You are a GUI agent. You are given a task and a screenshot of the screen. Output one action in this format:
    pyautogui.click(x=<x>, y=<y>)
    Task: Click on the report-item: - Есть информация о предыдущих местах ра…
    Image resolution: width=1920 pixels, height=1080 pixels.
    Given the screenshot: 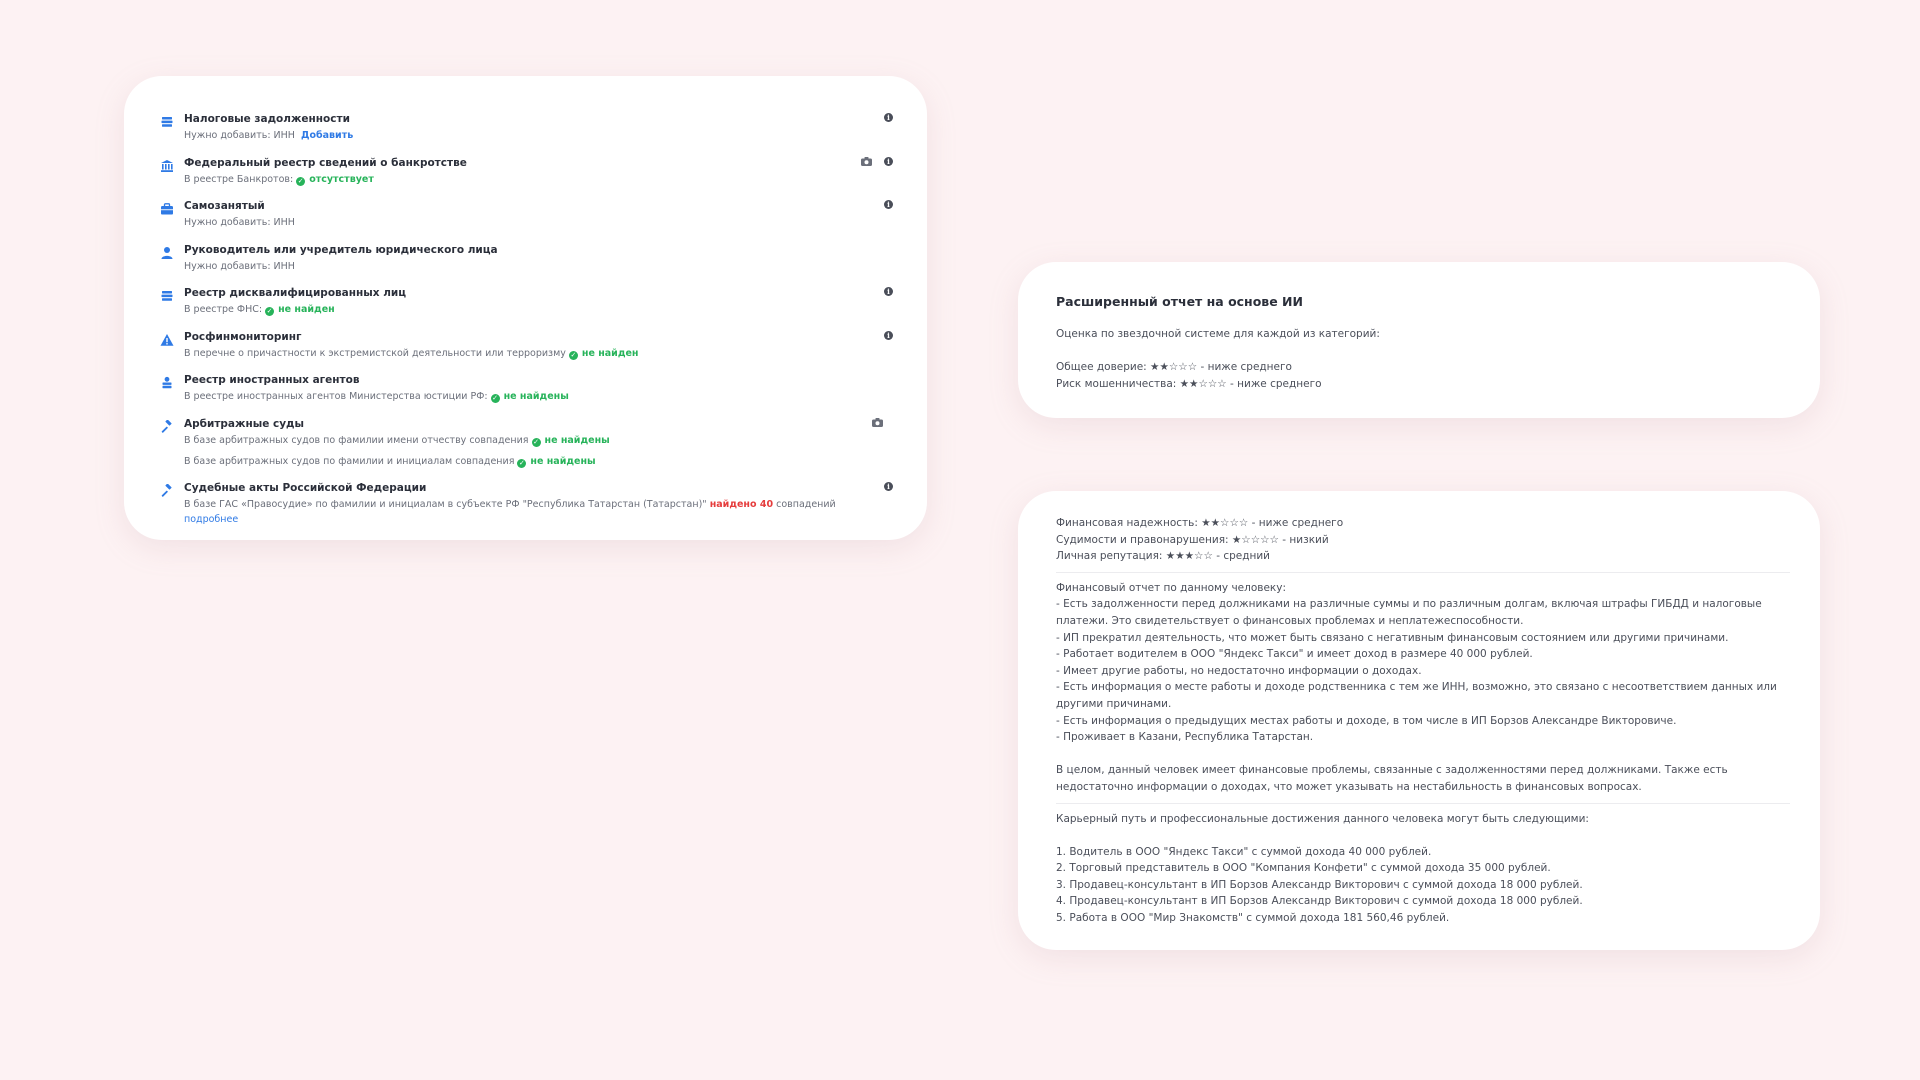 What is the action you would take?
    pyautogui.click(x=1366, y=720)
    